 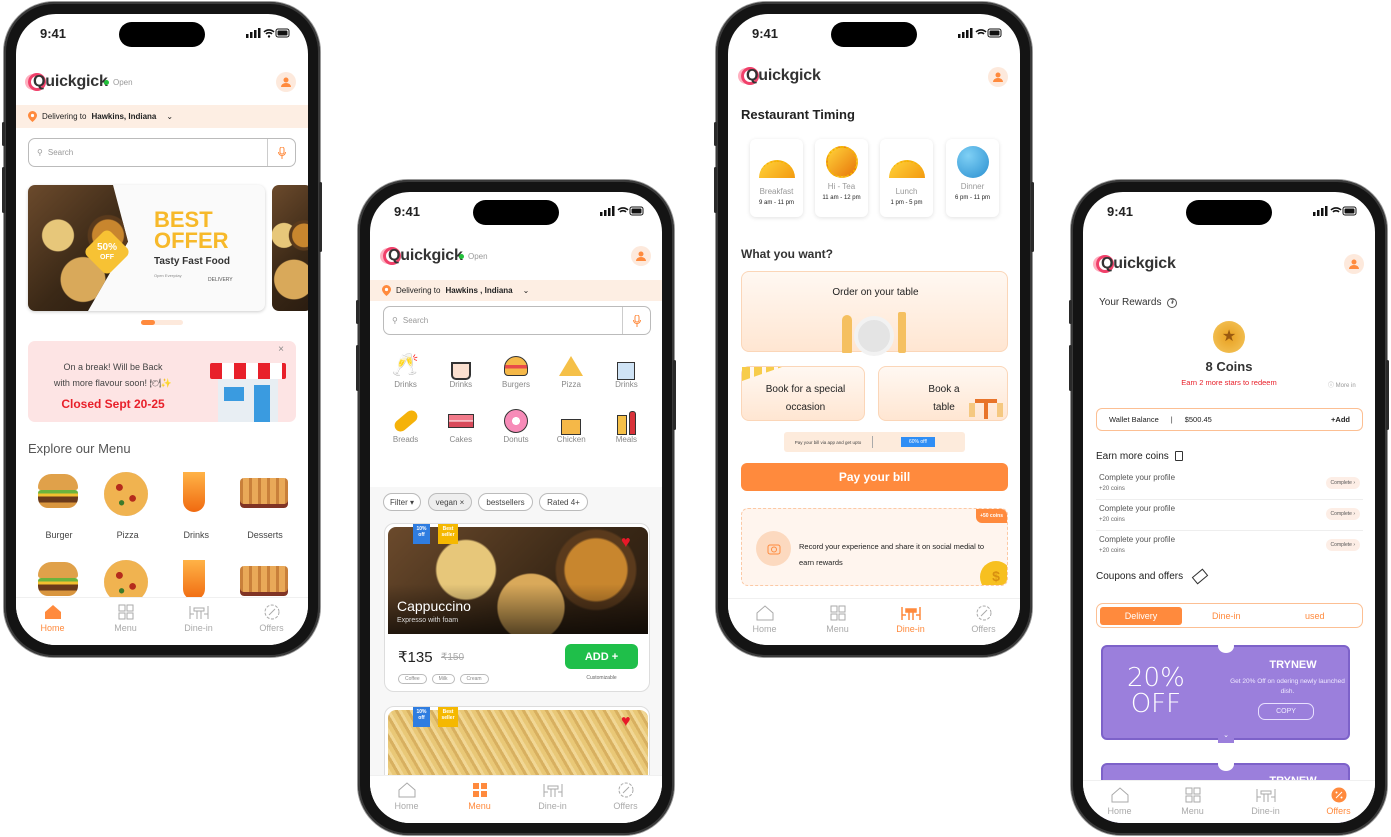 What do you see at coordinates (281, 349) in the screenshot?
I see `close-icon: ×` at bounding box center [281, 349].